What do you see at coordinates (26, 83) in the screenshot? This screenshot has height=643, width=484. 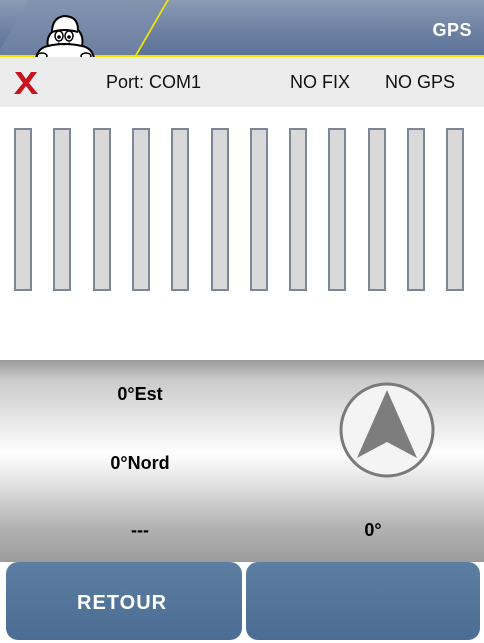 I see `close-x-icon` at bounding box center [26, 83].